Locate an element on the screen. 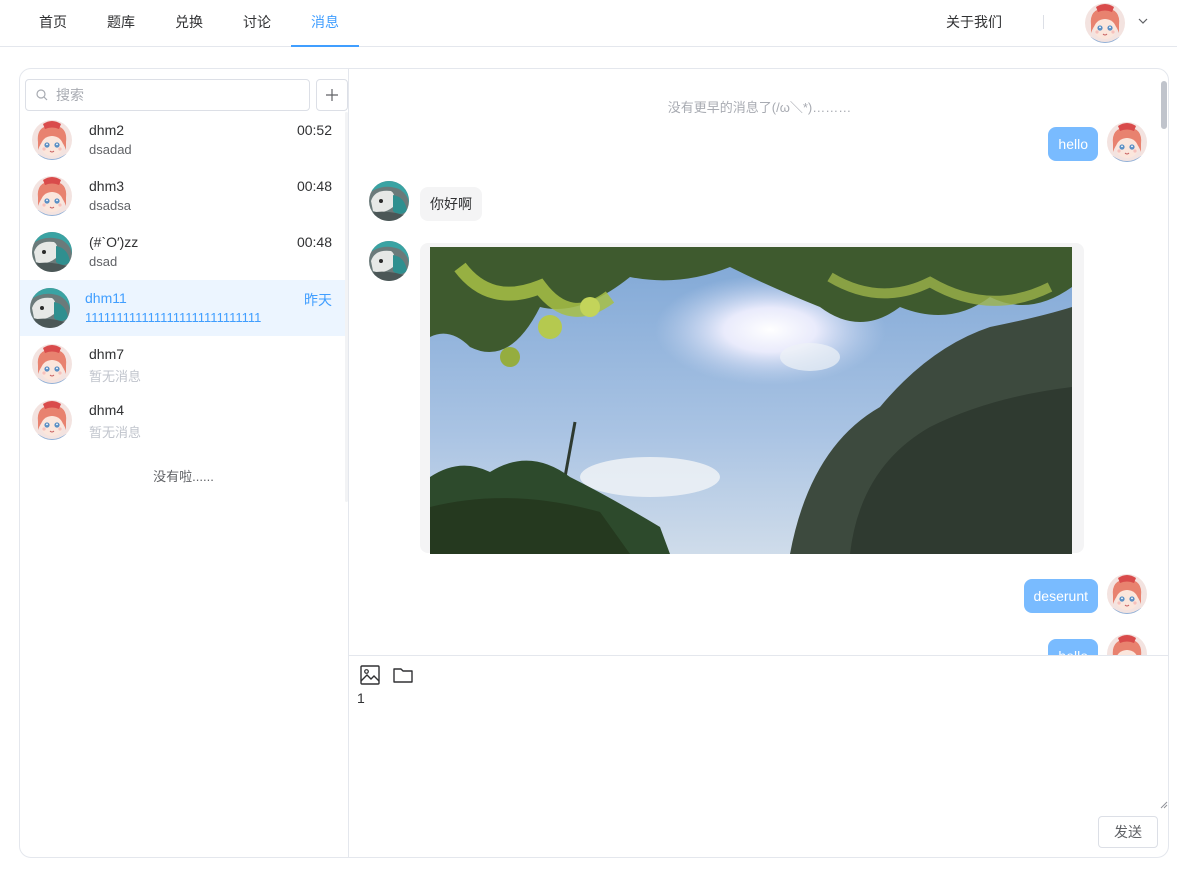 The height and width of the screenshot is (873, 1177). conversation-preview: dsadad is located at coordinates (110, 149).